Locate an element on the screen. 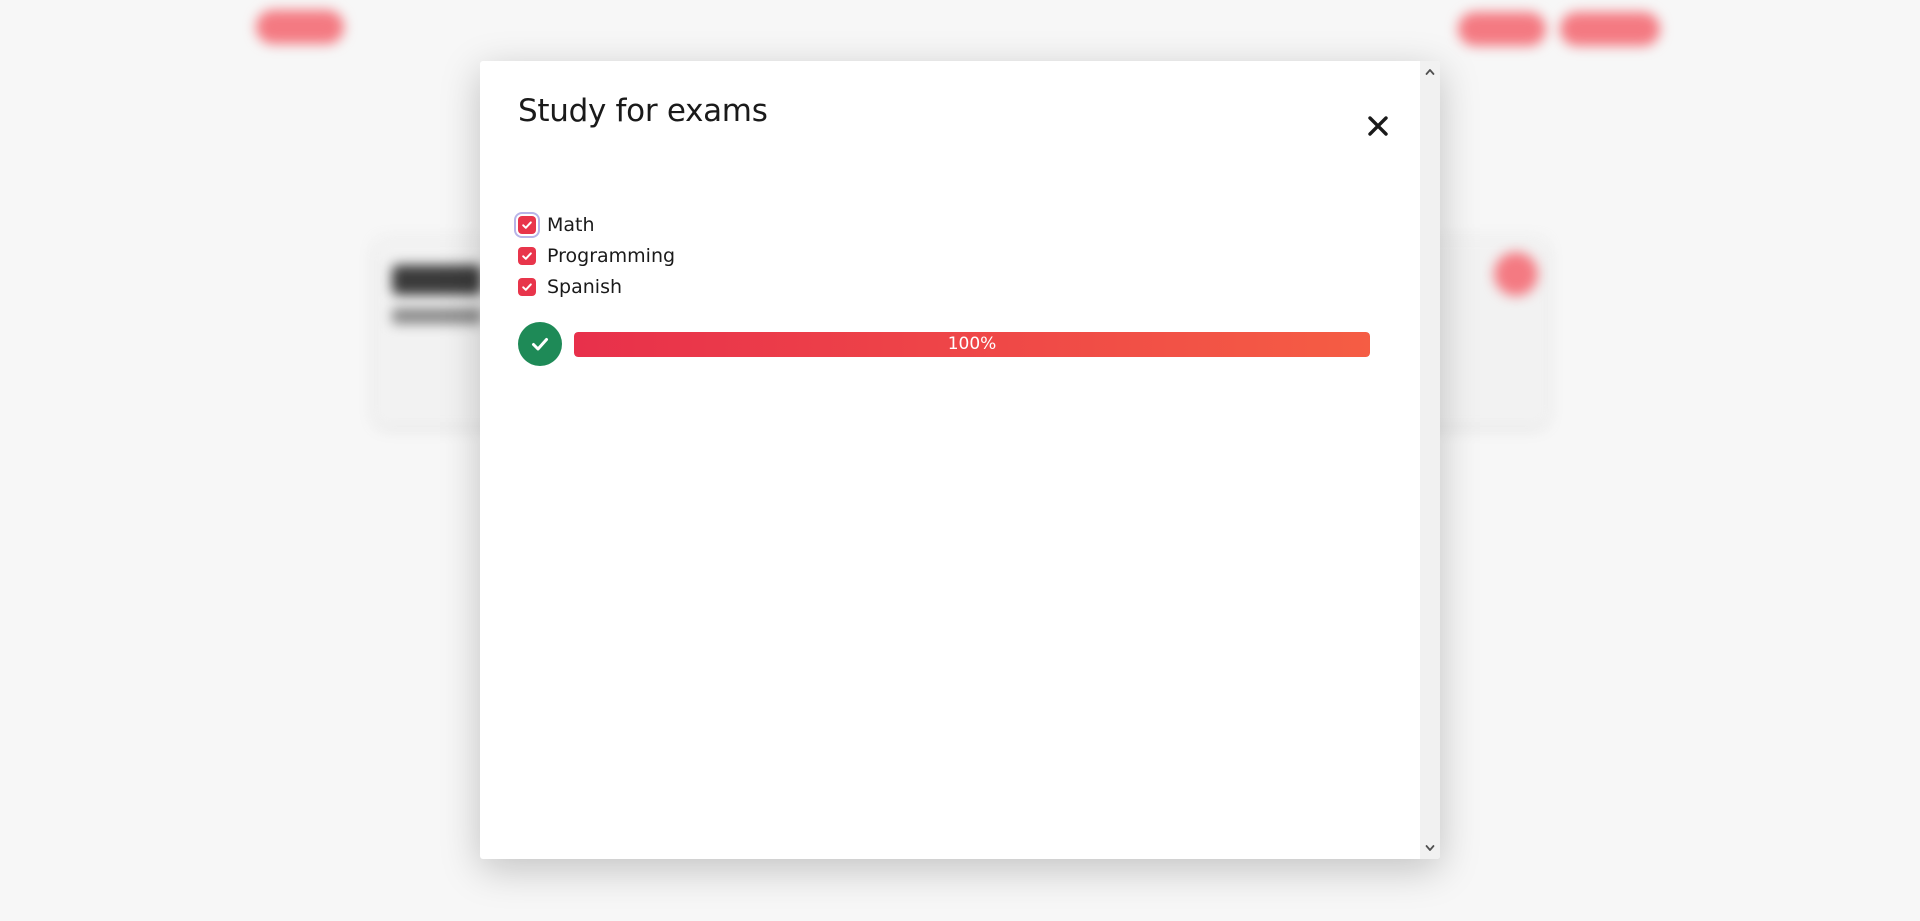  progress-bar-fill: 100% is located at coordinates (972, 344).